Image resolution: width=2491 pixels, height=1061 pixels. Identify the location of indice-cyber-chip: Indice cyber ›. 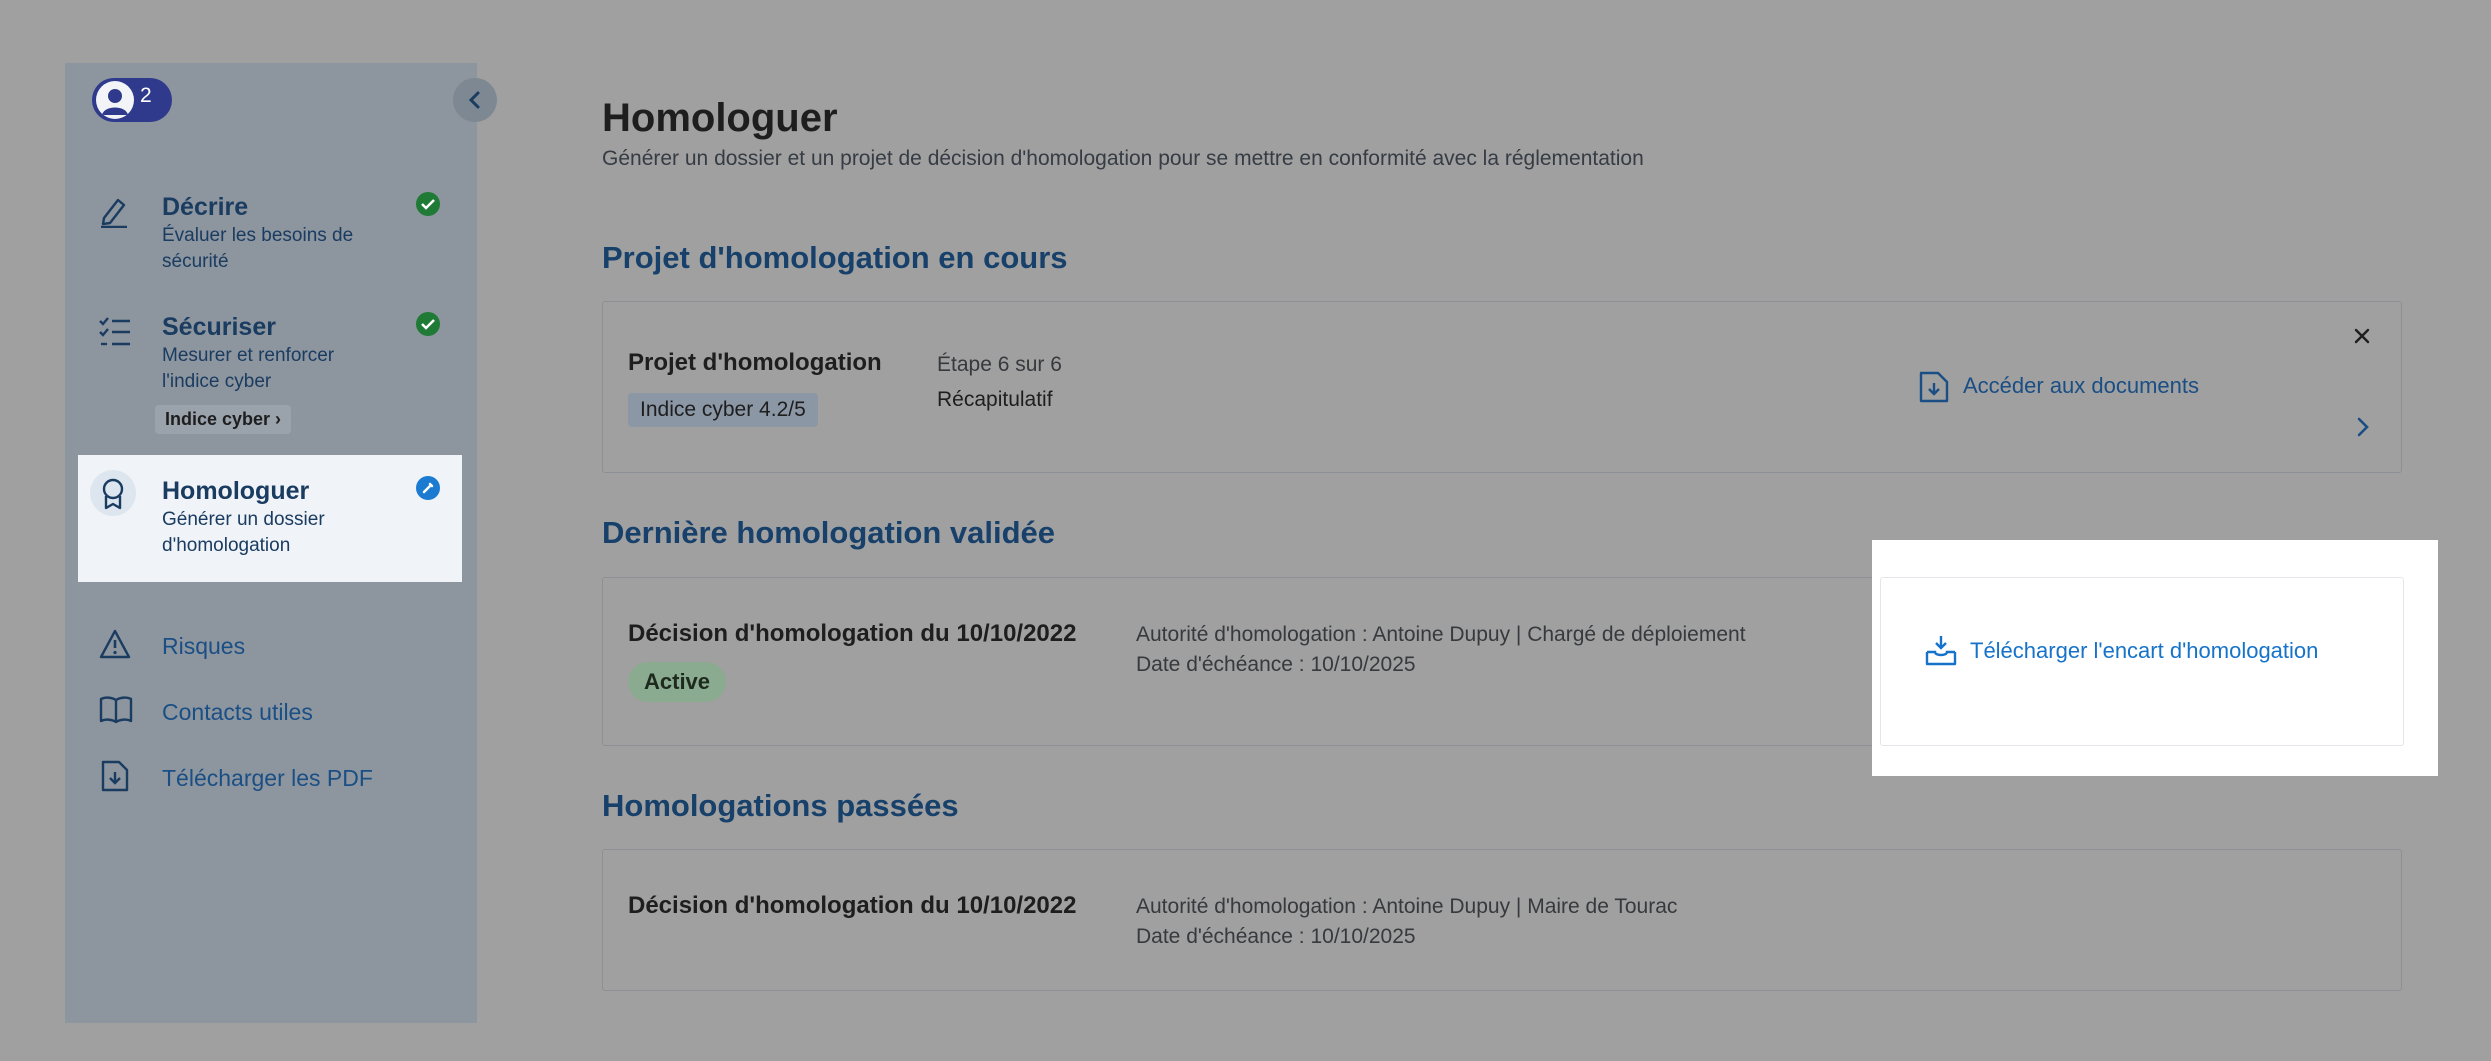
(223, 419).